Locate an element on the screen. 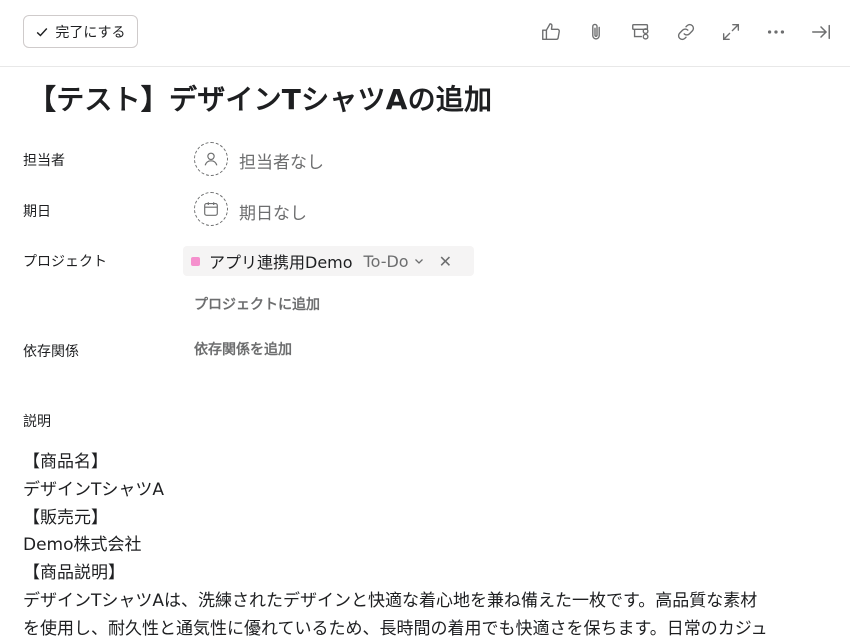 The height and width of the screenshot is (644, 850). add-dependency-button: 依存関係を追加 is located at coordinates (243, 349).